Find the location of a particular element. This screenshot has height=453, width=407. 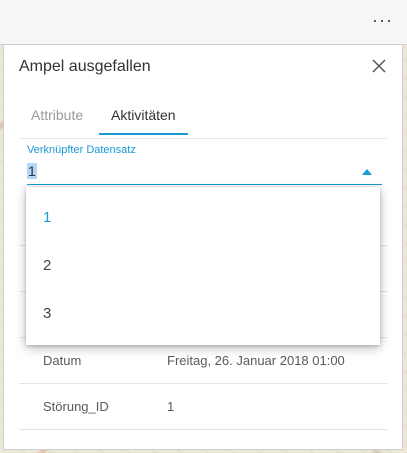

attribute-value: Freitag, 26. Januar 2018 01:00 is located at coordinates (256, 360).